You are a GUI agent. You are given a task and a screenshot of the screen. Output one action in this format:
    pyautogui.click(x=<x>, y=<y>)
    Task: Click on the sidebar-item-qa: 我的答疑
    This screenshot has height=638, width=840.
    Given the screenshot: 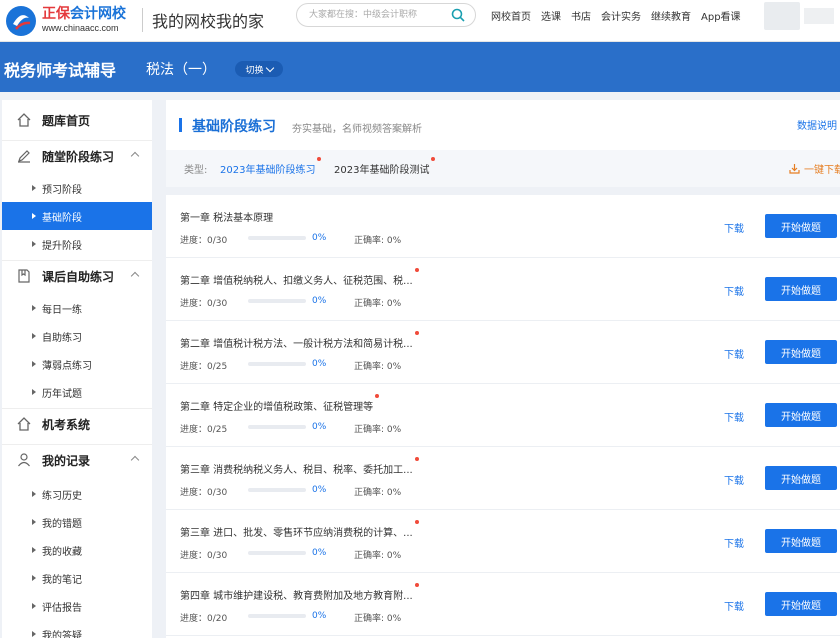 What is the action you would take?
    pyautogui.click(x=77, y=629)
    